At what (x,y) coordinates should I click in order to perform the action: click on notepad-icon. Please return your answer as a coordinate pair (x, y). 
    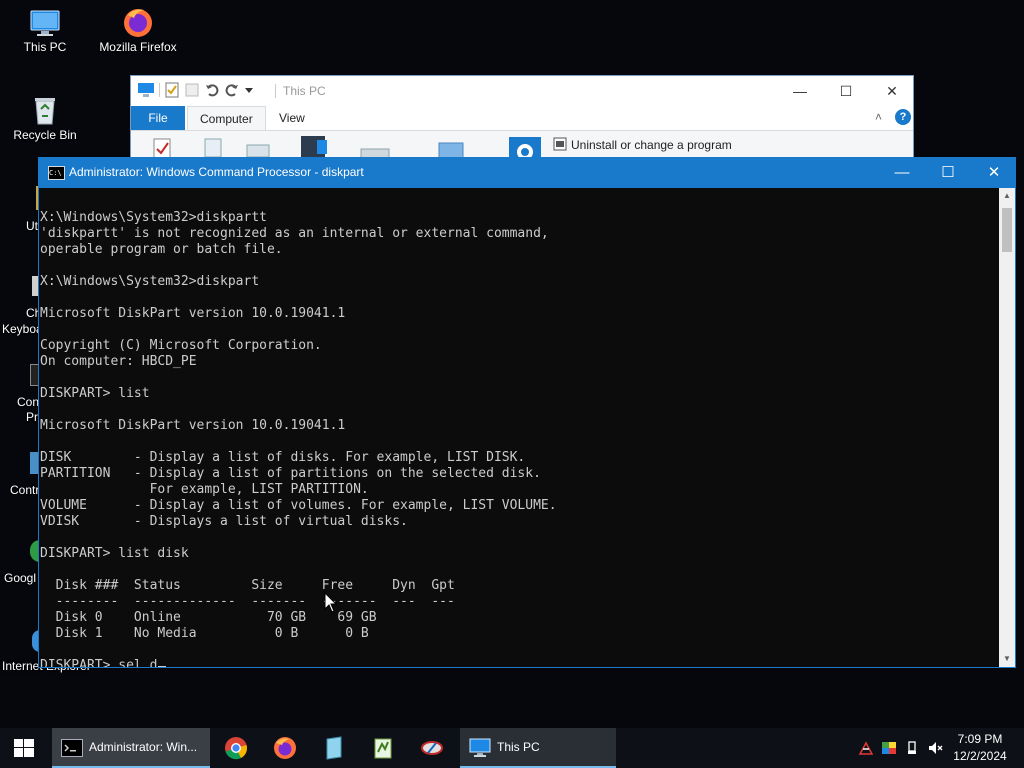
    Looking at the image, I should click on (334, 748).